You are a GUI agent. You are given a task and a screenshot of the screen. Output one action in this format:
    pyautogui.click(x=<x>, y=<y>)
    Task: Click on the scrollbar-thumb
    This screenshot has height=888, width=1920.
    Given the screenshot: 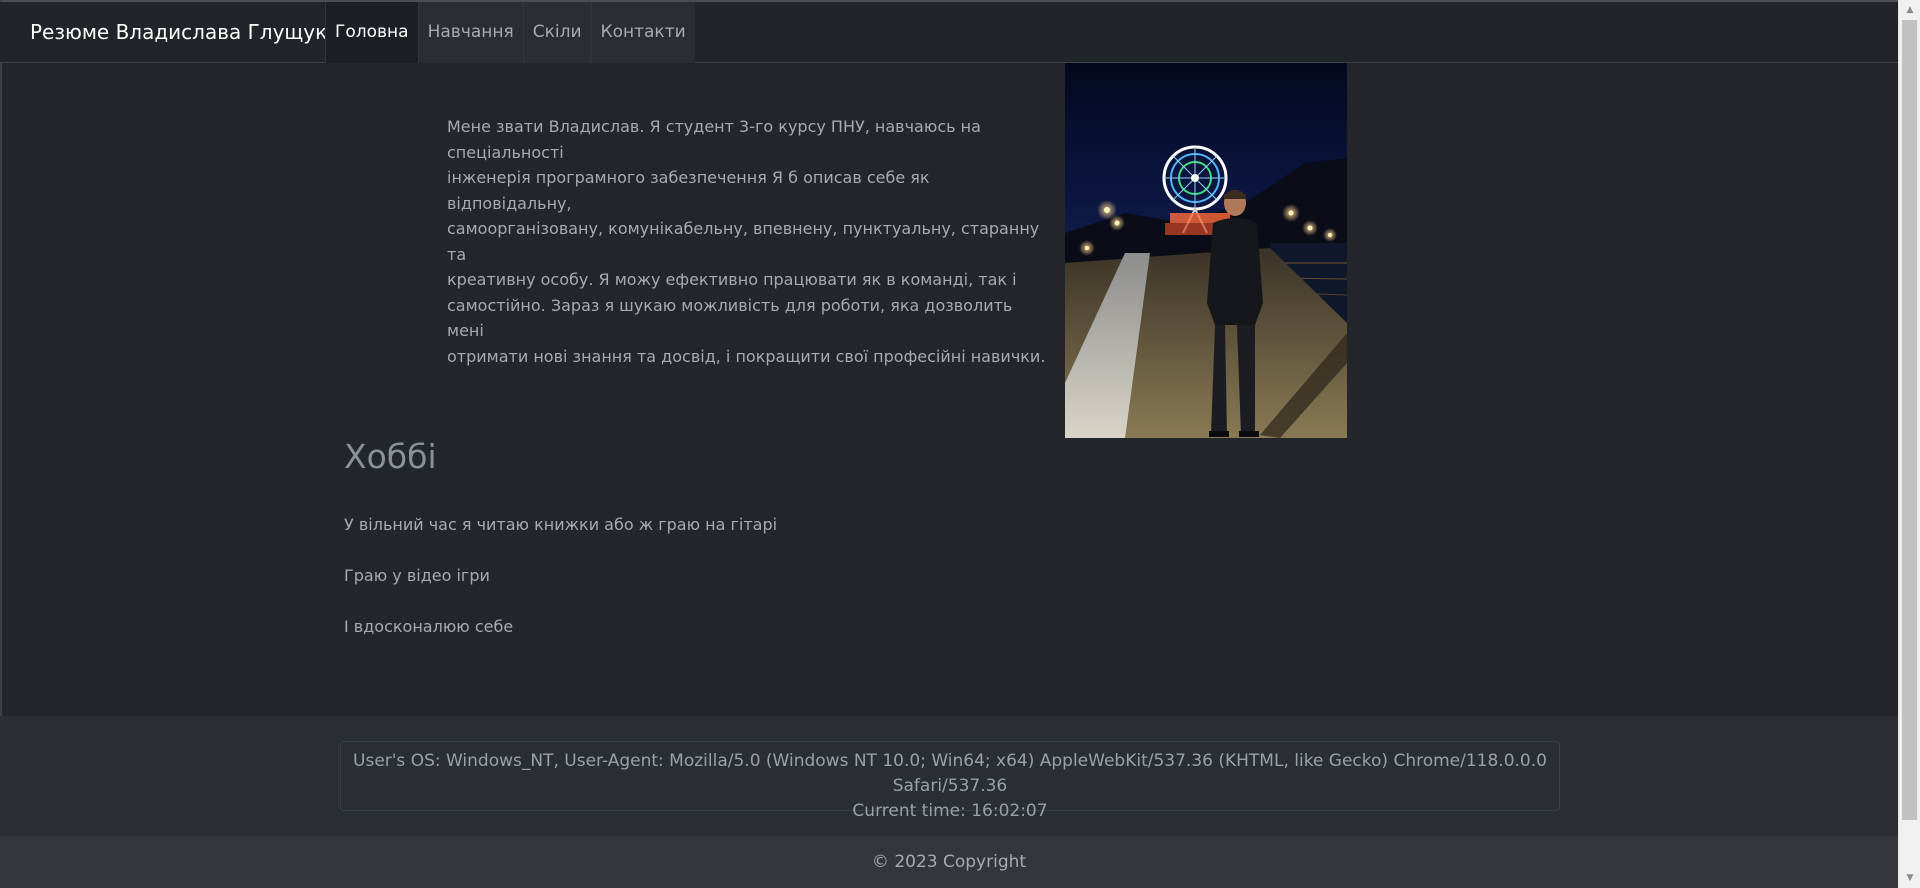 What is the action you would take?
    pyautogui.click(x=1909, y=420)
    